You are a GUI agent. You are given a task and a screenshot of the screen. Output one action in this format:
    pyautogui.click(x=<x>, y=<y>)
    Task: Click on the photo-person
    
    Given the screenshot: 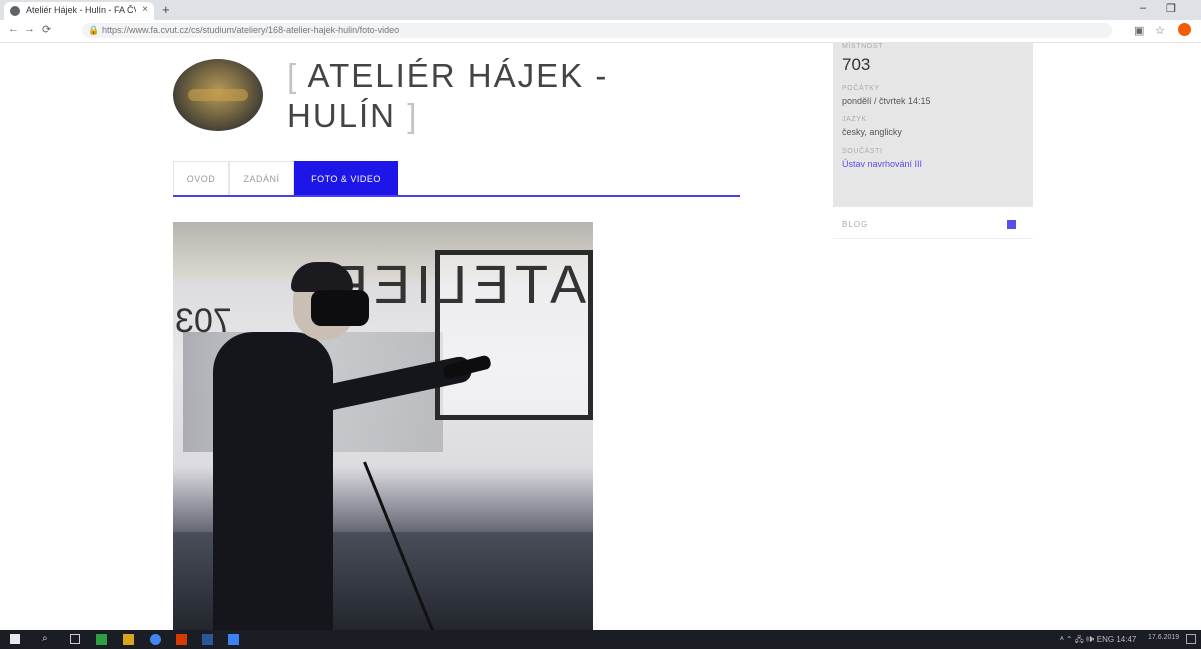 What is the action you would take?
    pyautogui.click(x=273, y=481)
    